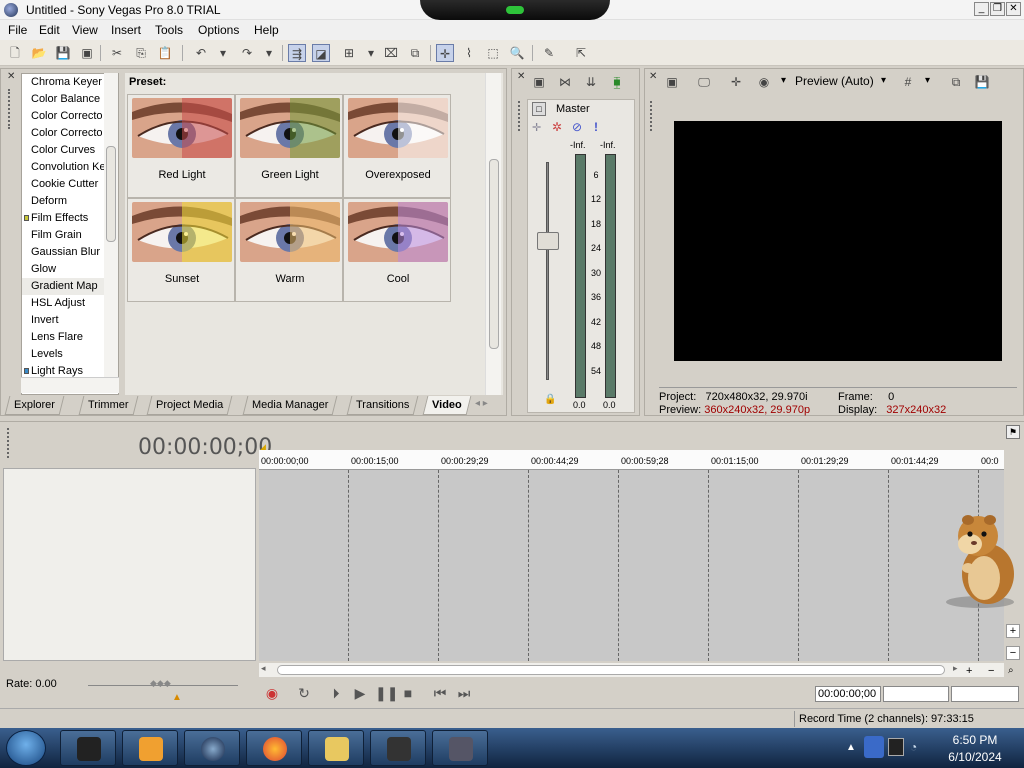 The image size is (1024, 768). I want to click on loop-playback-icon: ↻, so click(304, 693).